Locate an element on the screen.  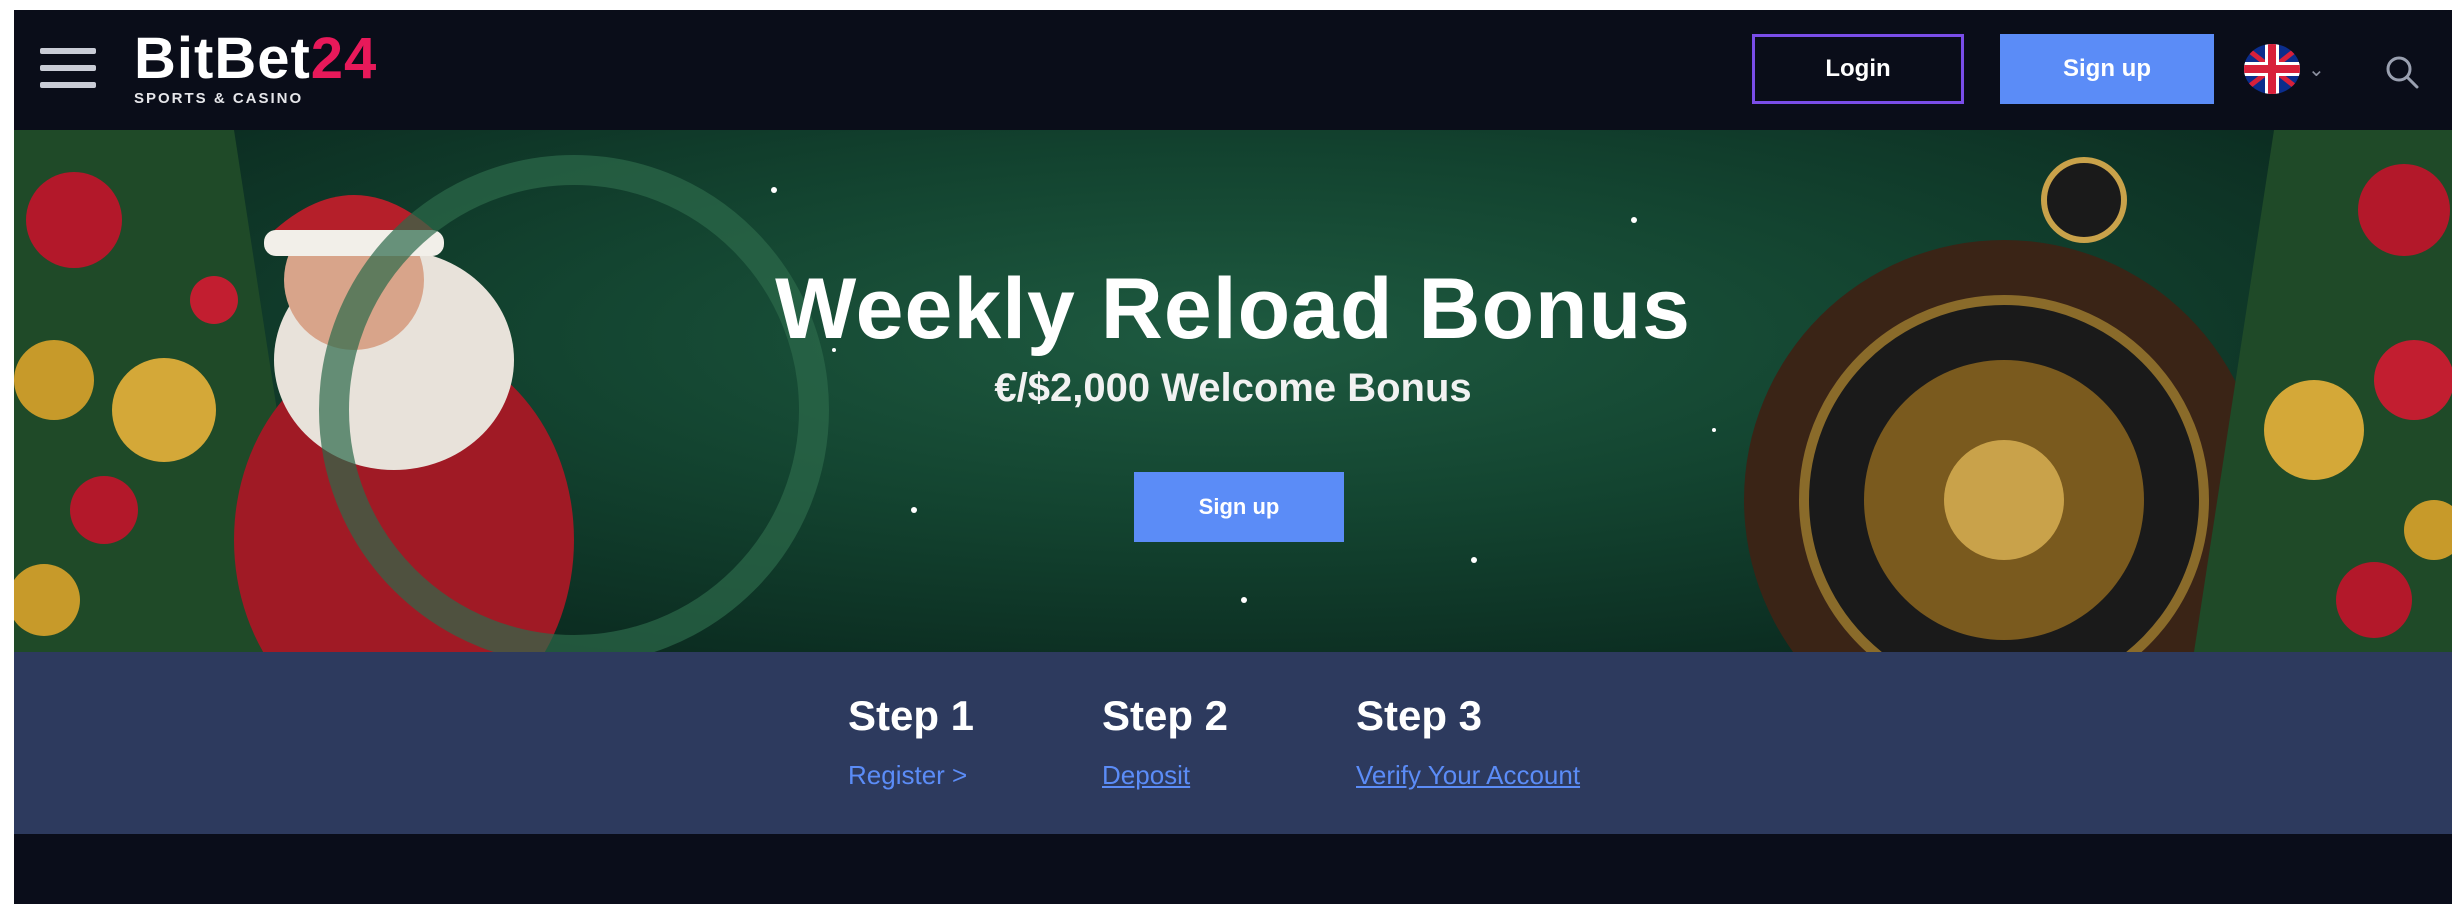
page-bottom-bar is located at coordinates (1233, 869).